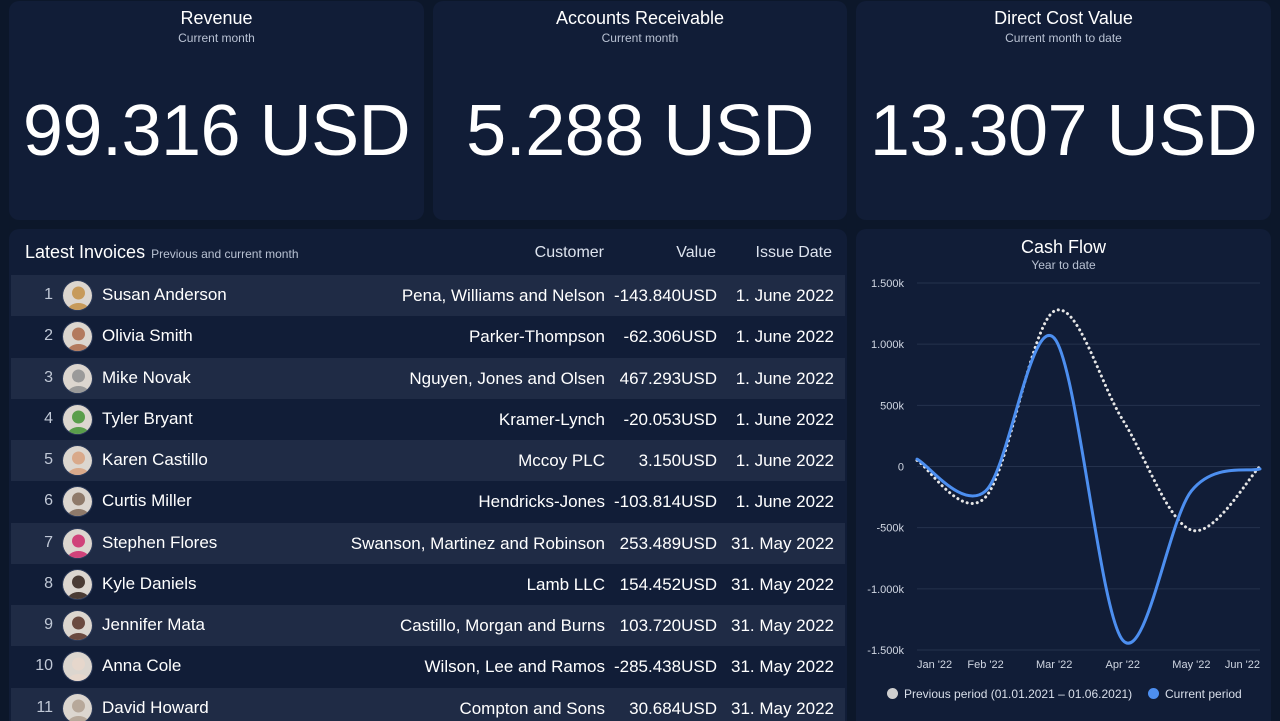 This screenshot has width=1280, height=721. I want to click on invoice-value: 467.293USD, so click(668, 378).